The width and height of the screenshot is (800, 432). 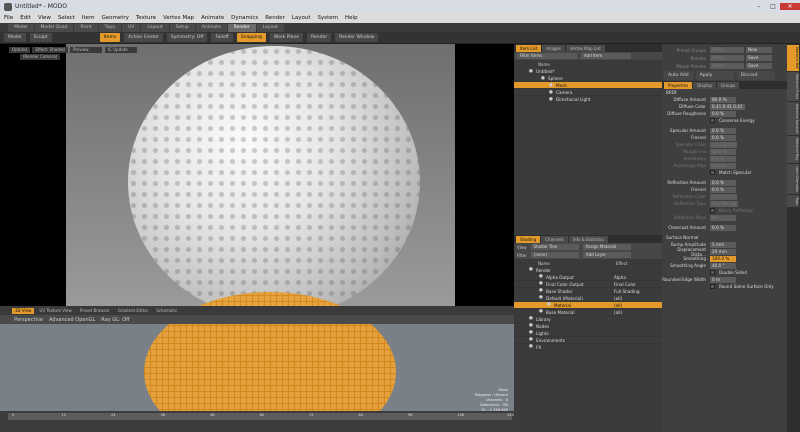 I want to click on work-plane-button: Work Plane, so click(x=286, y=37).